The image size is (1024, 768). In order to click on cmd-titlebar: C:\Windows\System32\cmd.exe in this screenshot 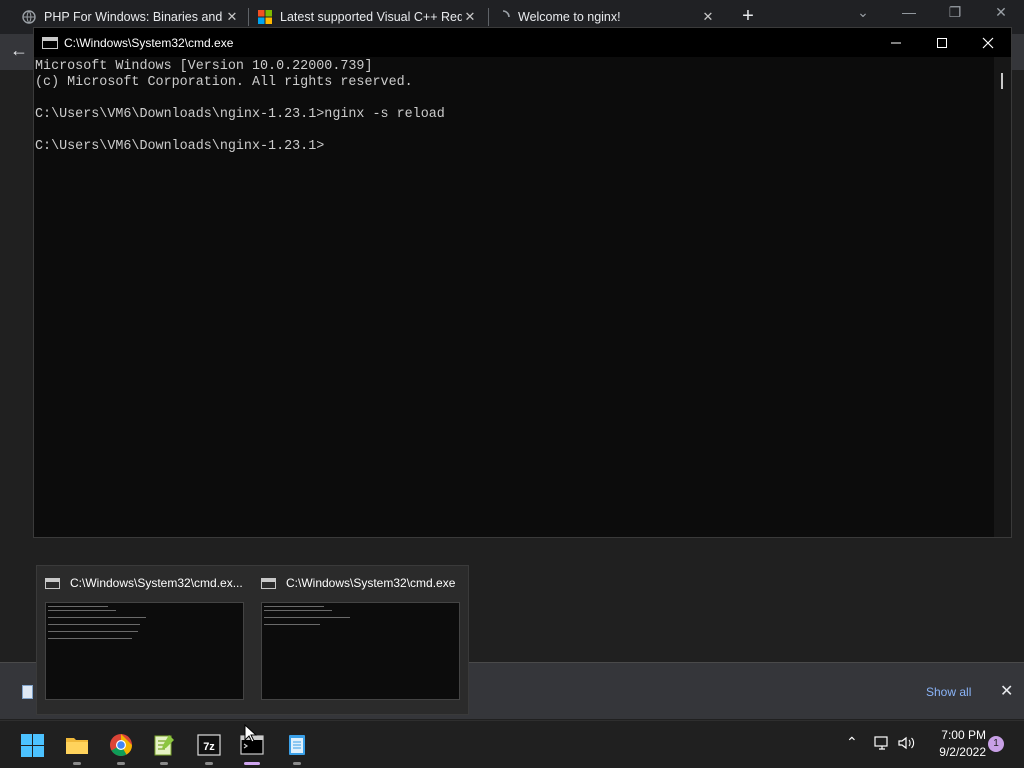, I will do `click(522, 42)`.